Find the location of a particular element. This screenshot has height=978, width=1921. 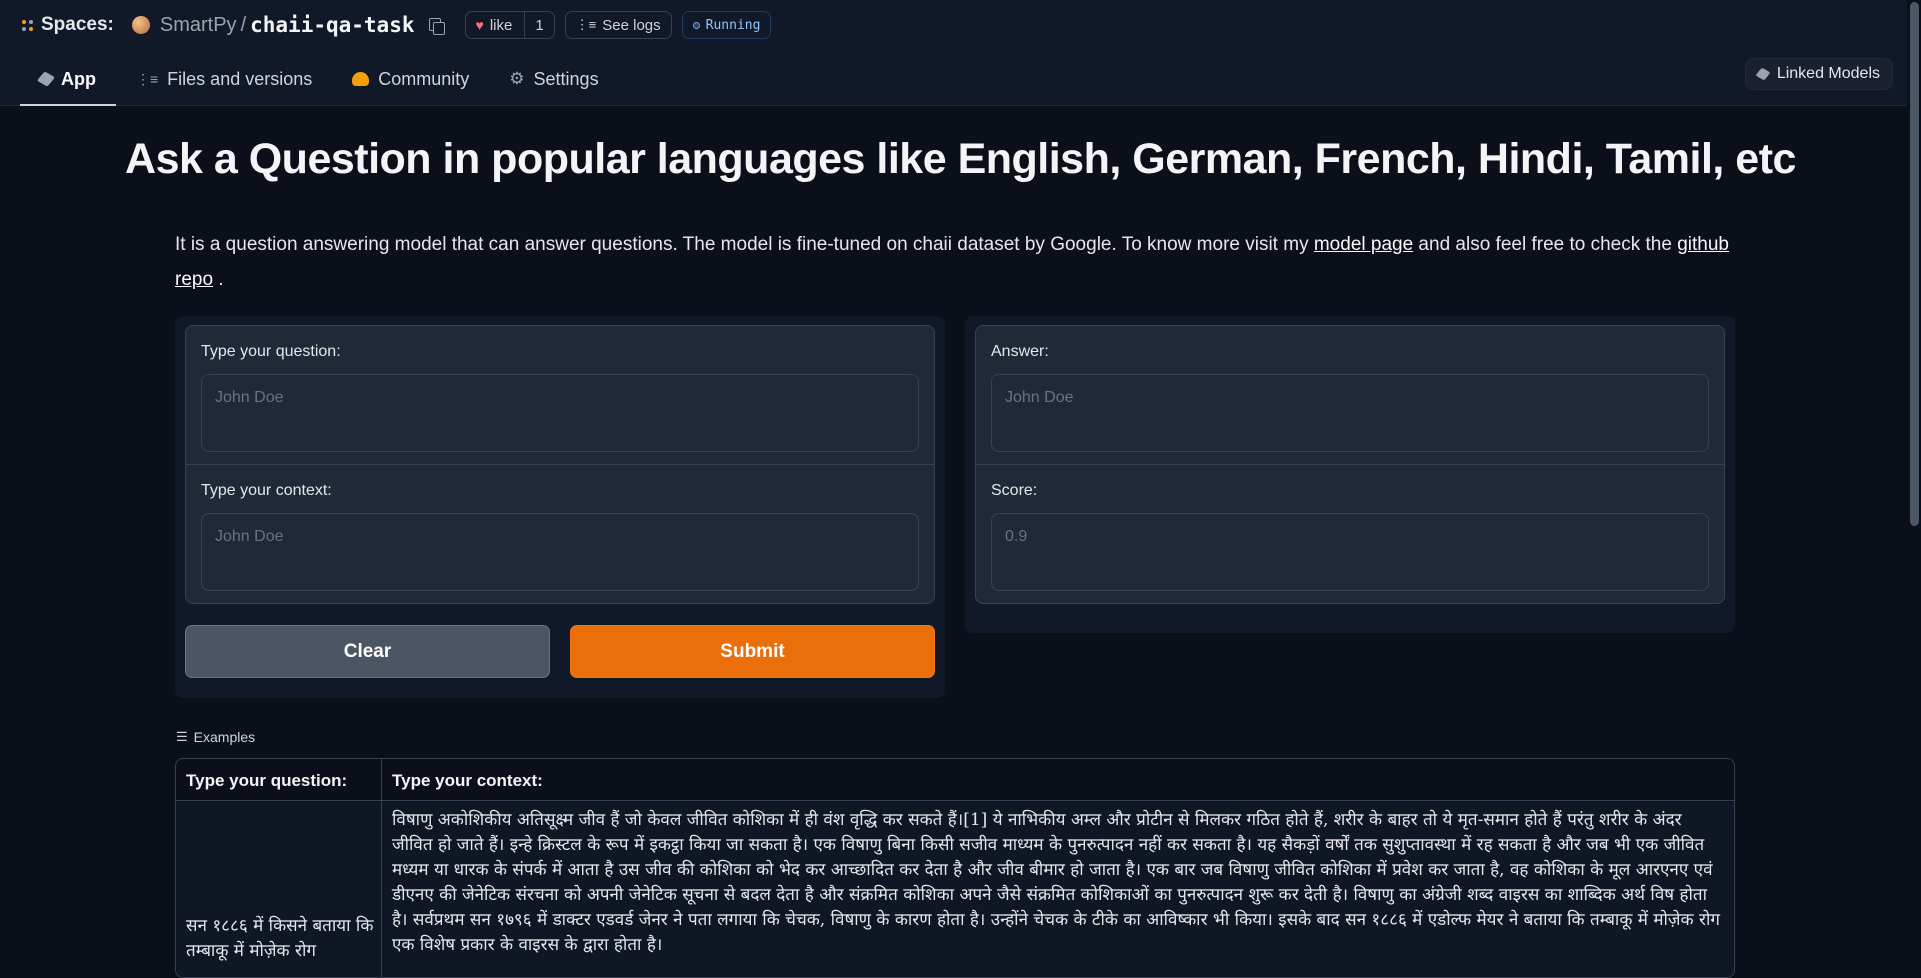

tab-settings-label: Settings is located at coordinates (566, 78).